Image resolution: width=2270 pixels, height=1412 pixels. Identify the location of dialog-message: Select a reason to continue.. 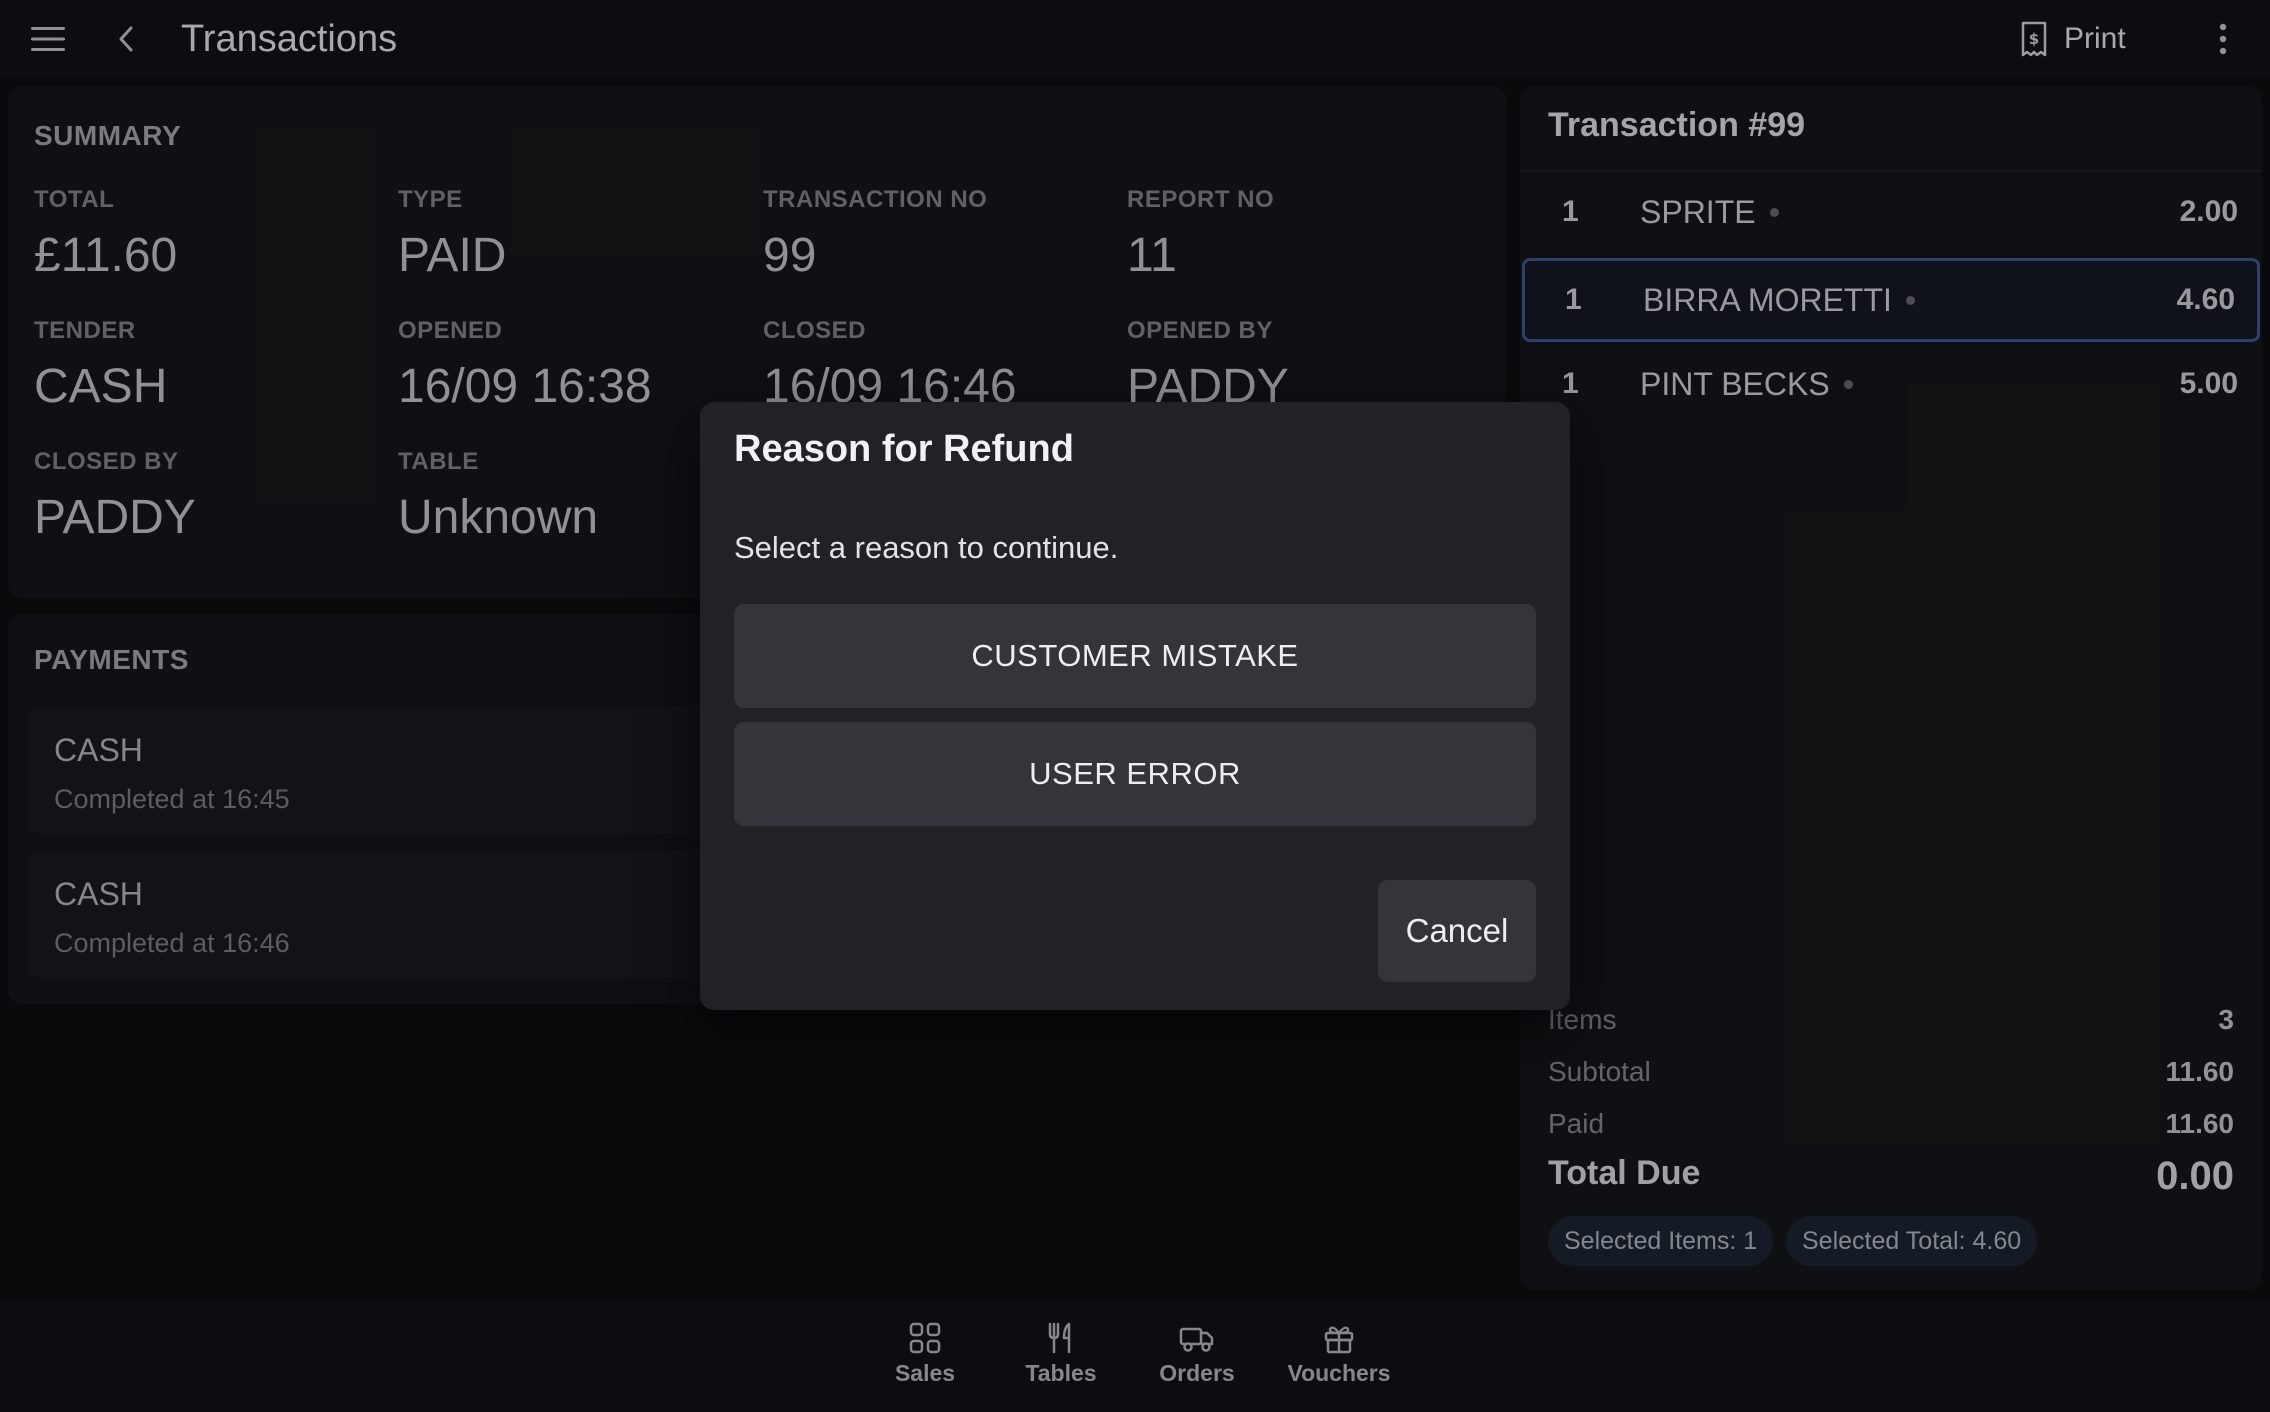
(926, 547).